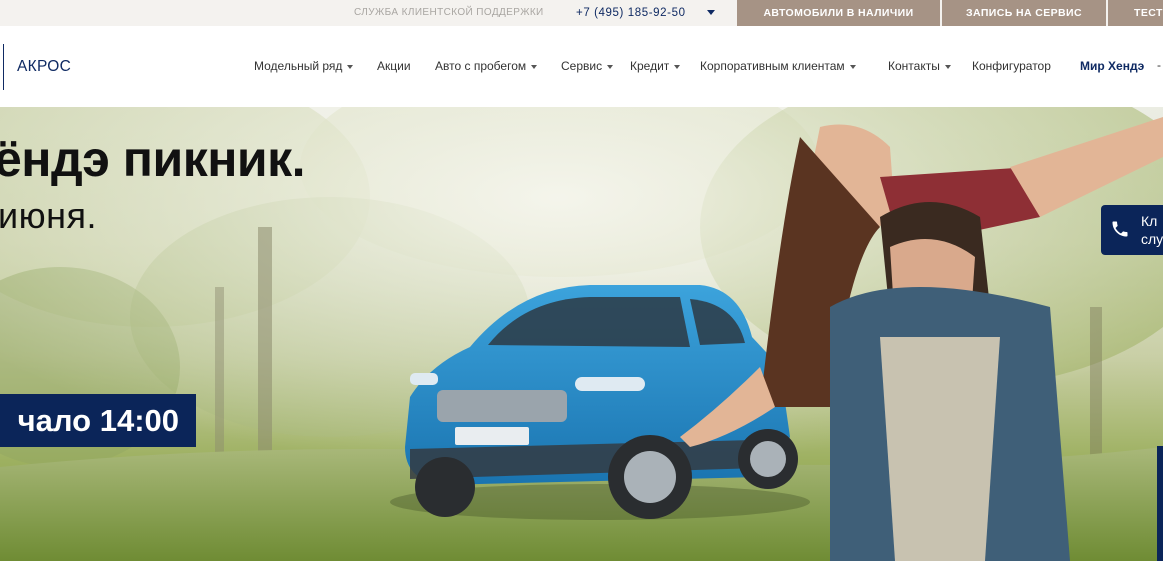 This screenshot has height=561, width=1163. Describe the element at coordinates (838, 13) in the screenshot. I see `cars-in-stock-button: АВТОМОБИЛИ В НАЛИЧИИ` at that location.